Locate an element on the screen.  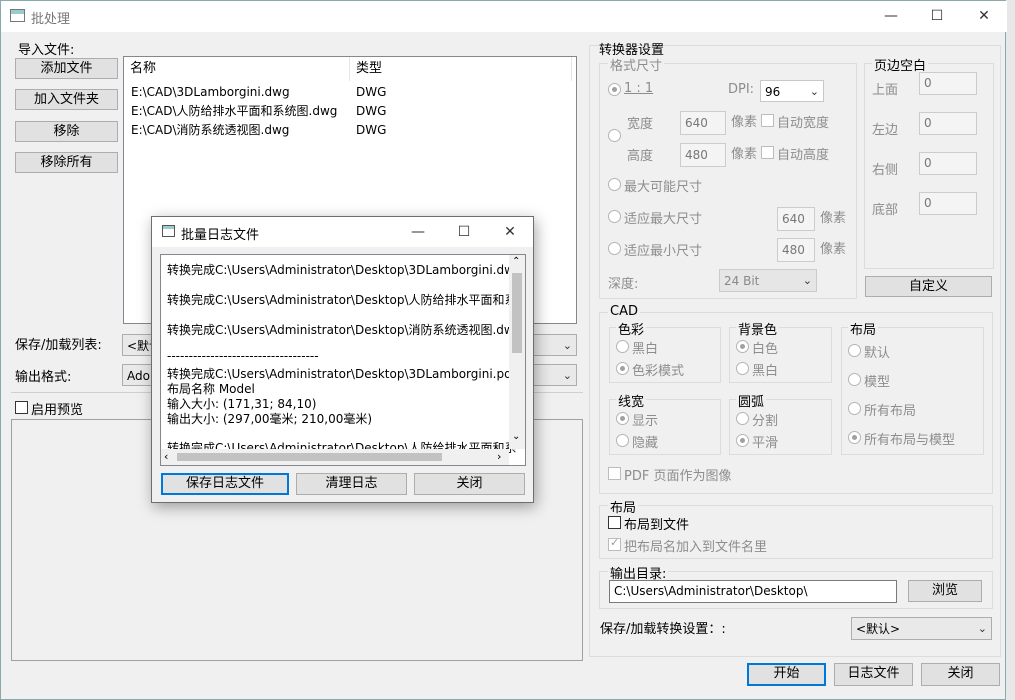
one-to-one-radio is located at coordinates (614, 89).